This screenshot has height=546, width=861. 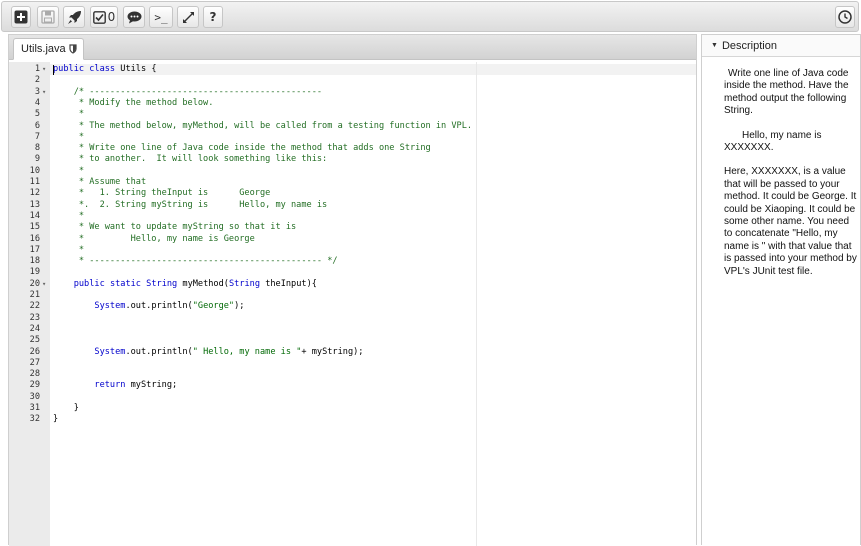 What do you see at coordinates (37, 80) in the screenshot?
I see `line-number: 2` at bounding box center [37, 80].